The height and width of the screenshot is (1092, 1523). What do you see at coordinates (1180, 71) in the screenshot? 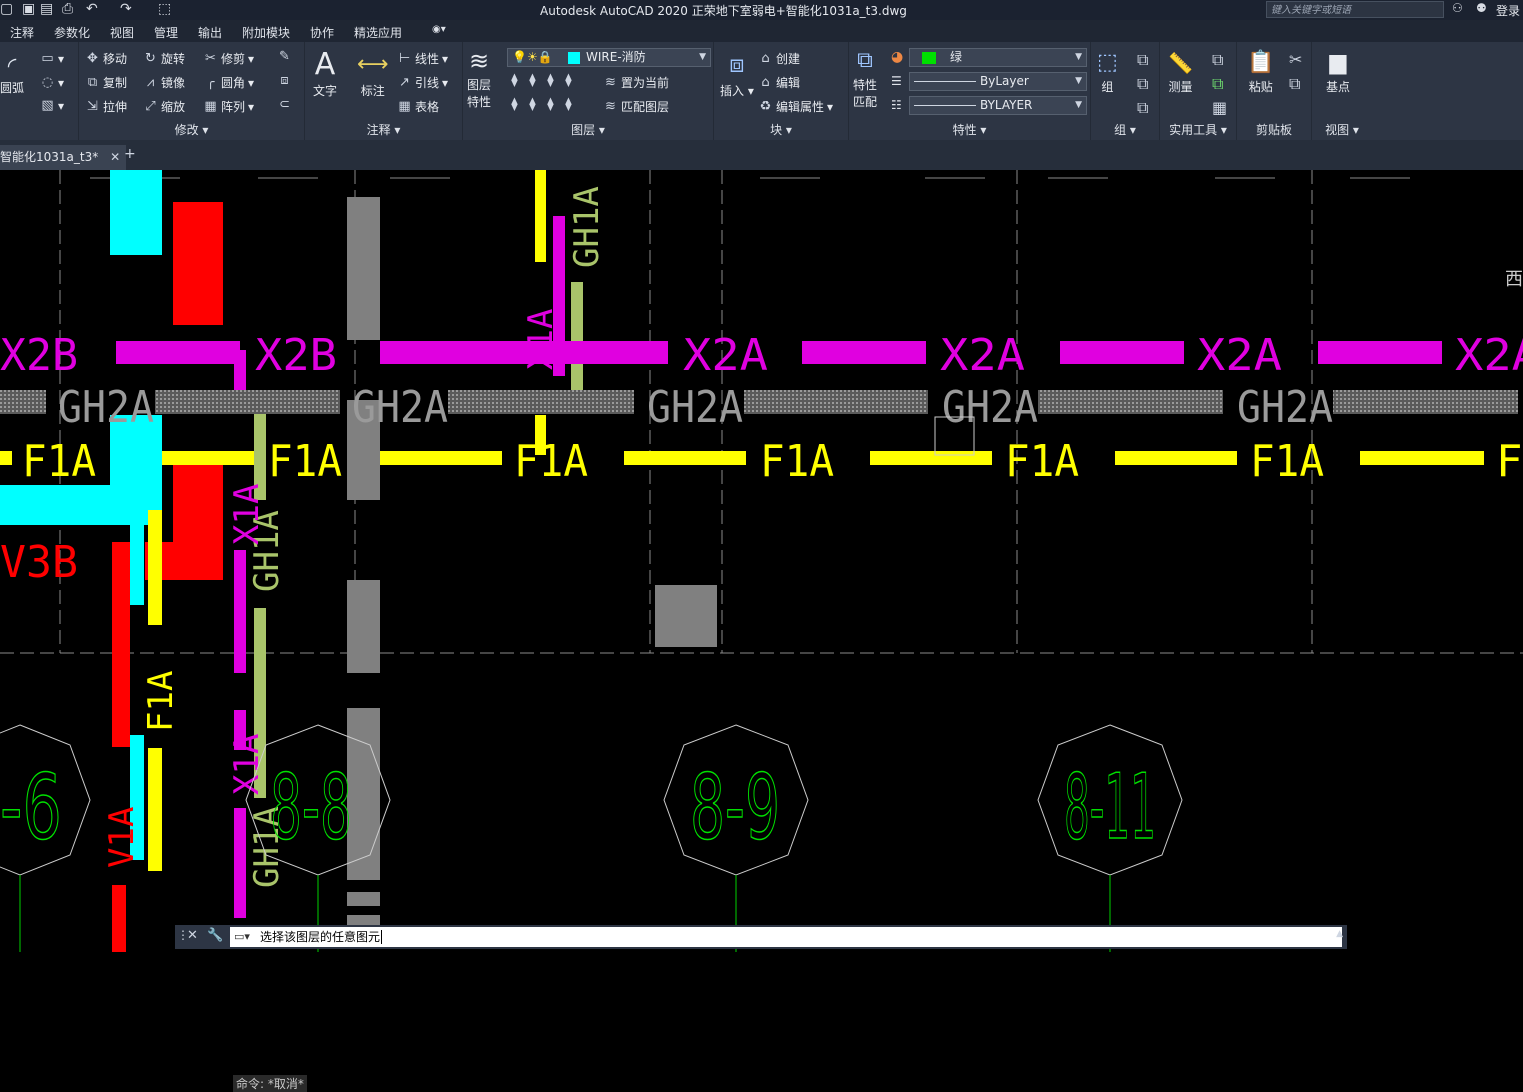
I see `measure-button: 📏 测量` at bounding box center [1180, 71].